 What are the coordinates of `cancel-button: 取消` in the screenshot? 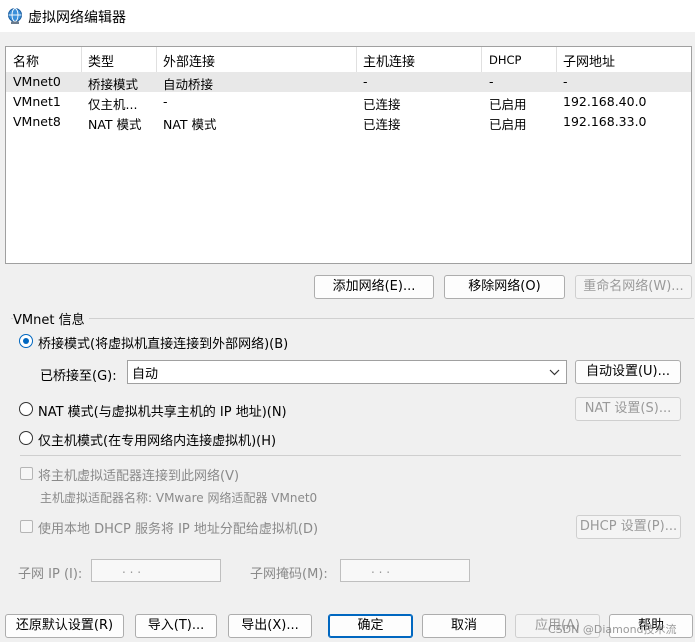 It's located at (464, 626).